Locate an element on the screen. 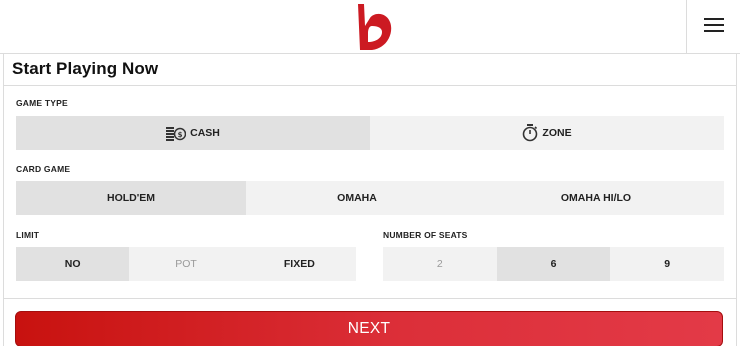 The image size is (740, 346). card-game-omaha-option: OMAHA is located at coordinates (357, 198).